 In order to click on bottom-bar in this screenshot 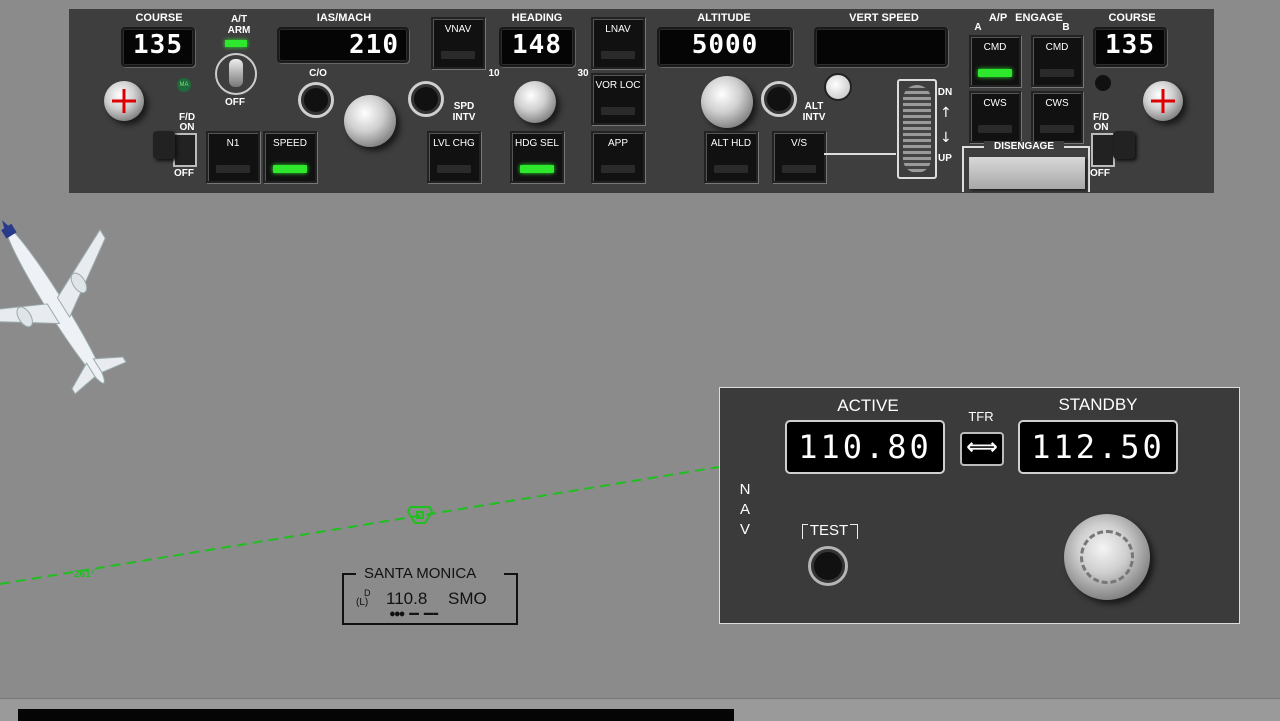, I will do `click(376, 715)`.